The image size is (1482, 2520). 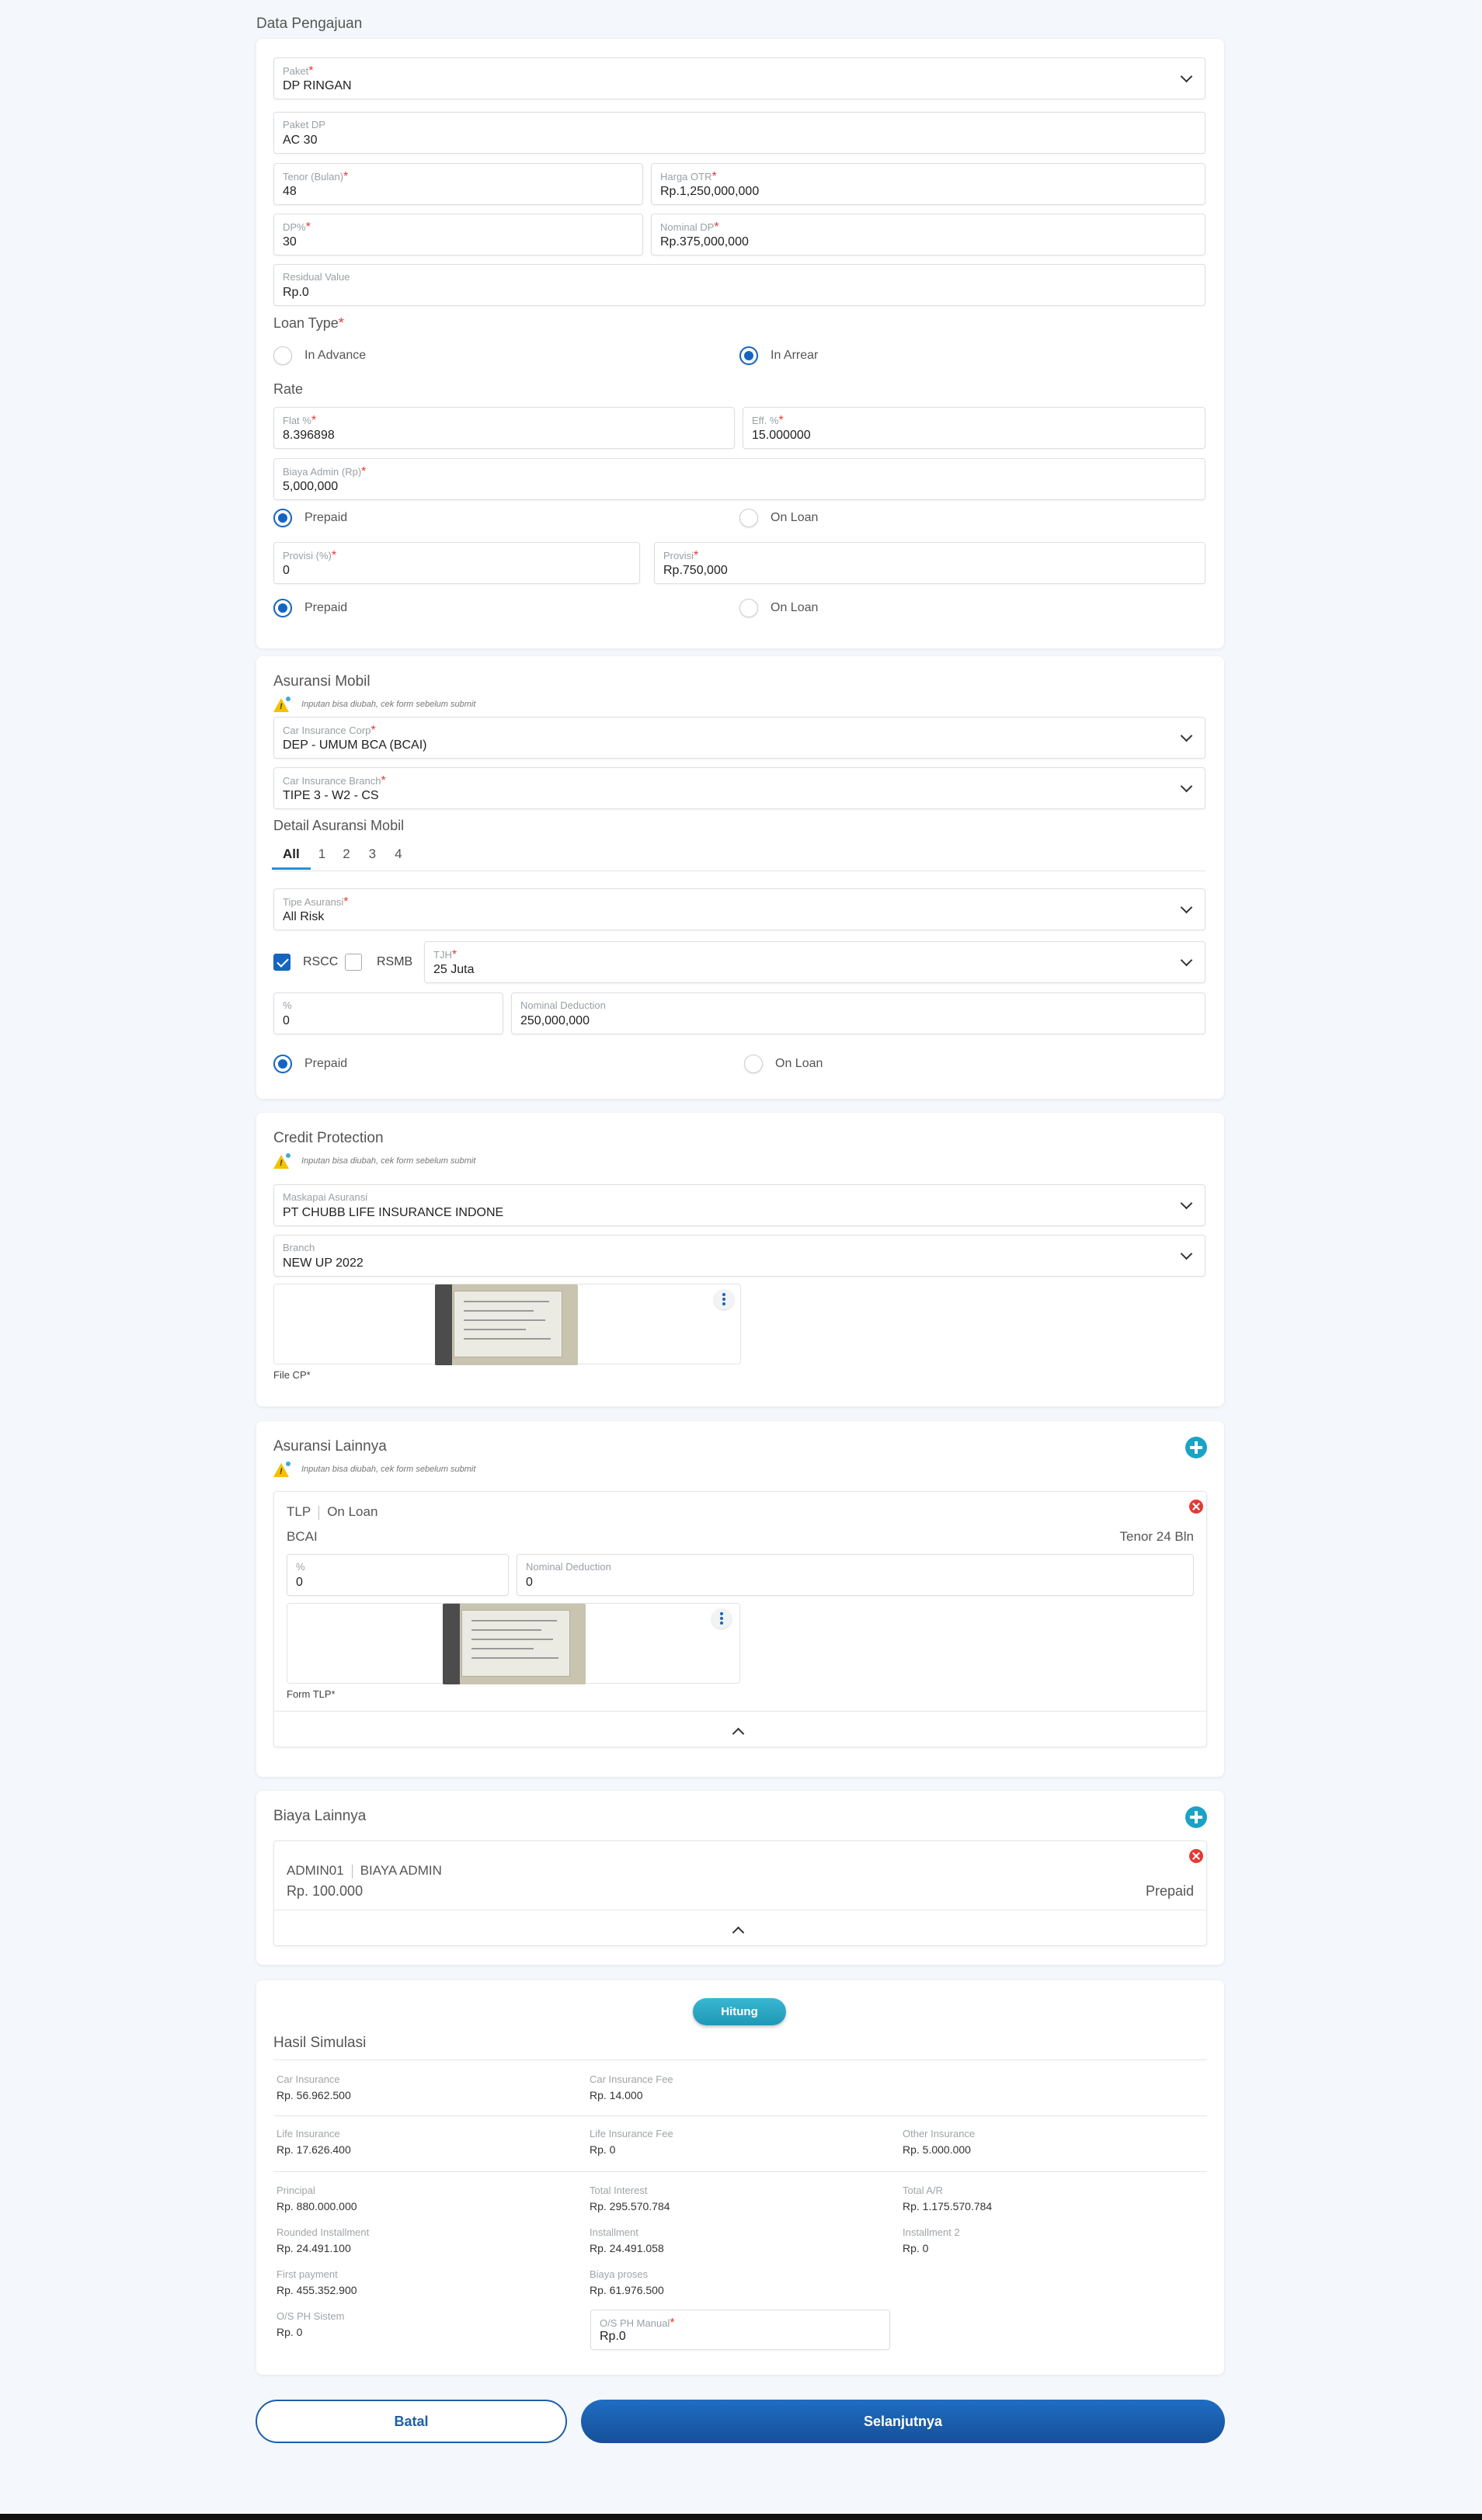 What do you see at coordinates (739, 479) in the screenshot?
I see `biaya-admin-field: Biaya Admin (Rp)* 5,000,000` at bounding box center [739, 479].